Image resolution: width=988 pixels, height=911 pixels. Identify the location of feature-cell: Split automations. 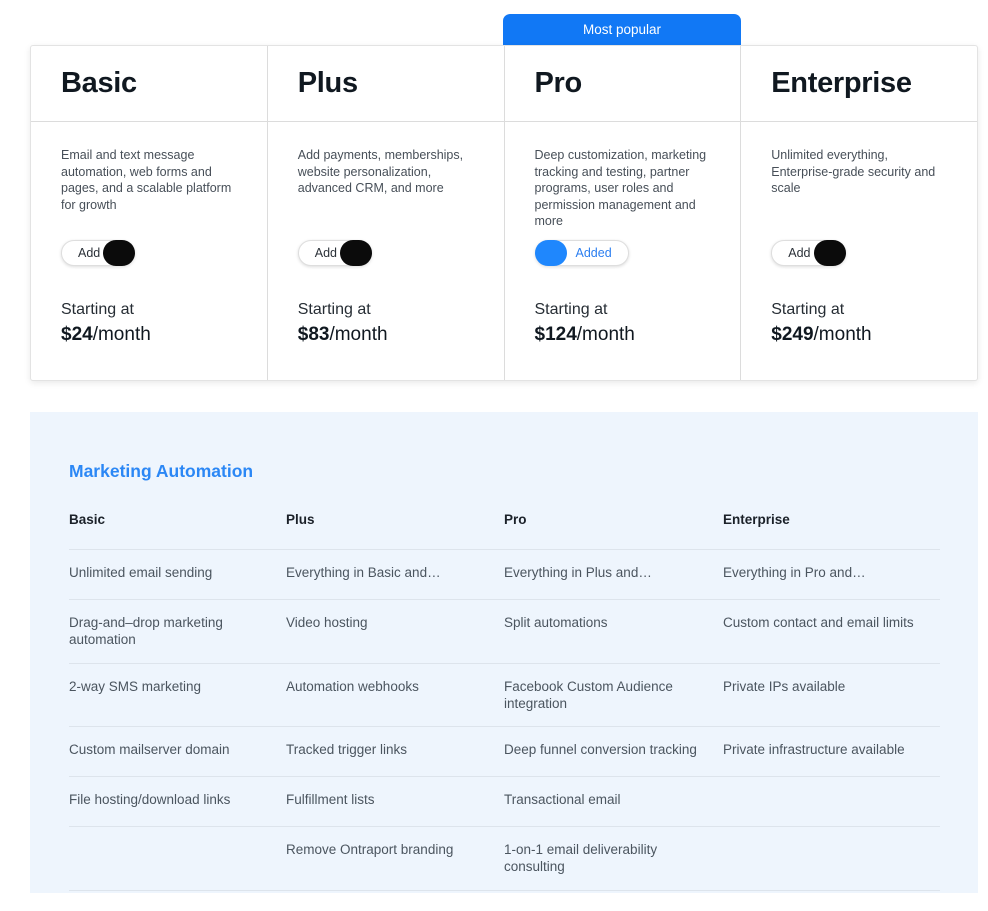
(556, 622).